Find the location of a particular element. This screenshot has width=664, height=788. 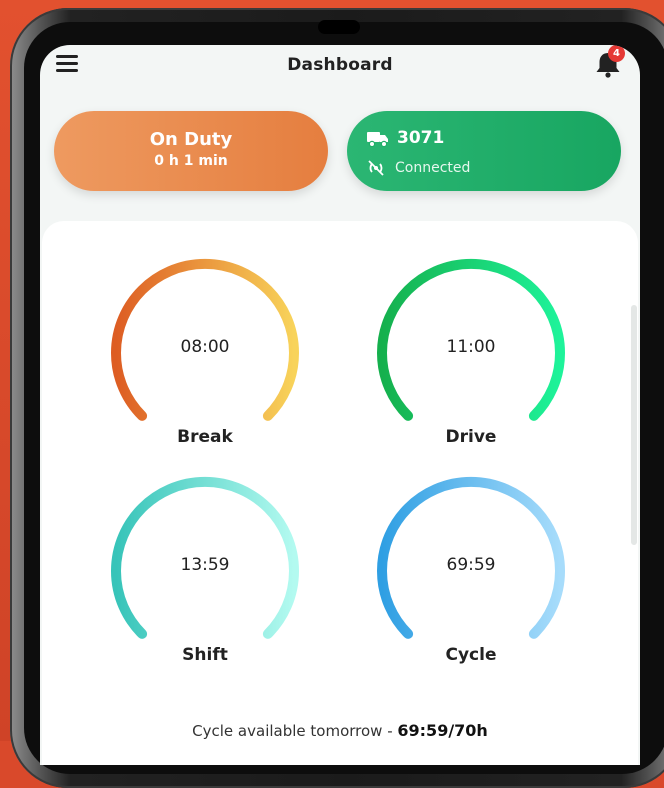

cycle-availability-text: Cycle available tomorrow - is located at coordinates (295, 731).